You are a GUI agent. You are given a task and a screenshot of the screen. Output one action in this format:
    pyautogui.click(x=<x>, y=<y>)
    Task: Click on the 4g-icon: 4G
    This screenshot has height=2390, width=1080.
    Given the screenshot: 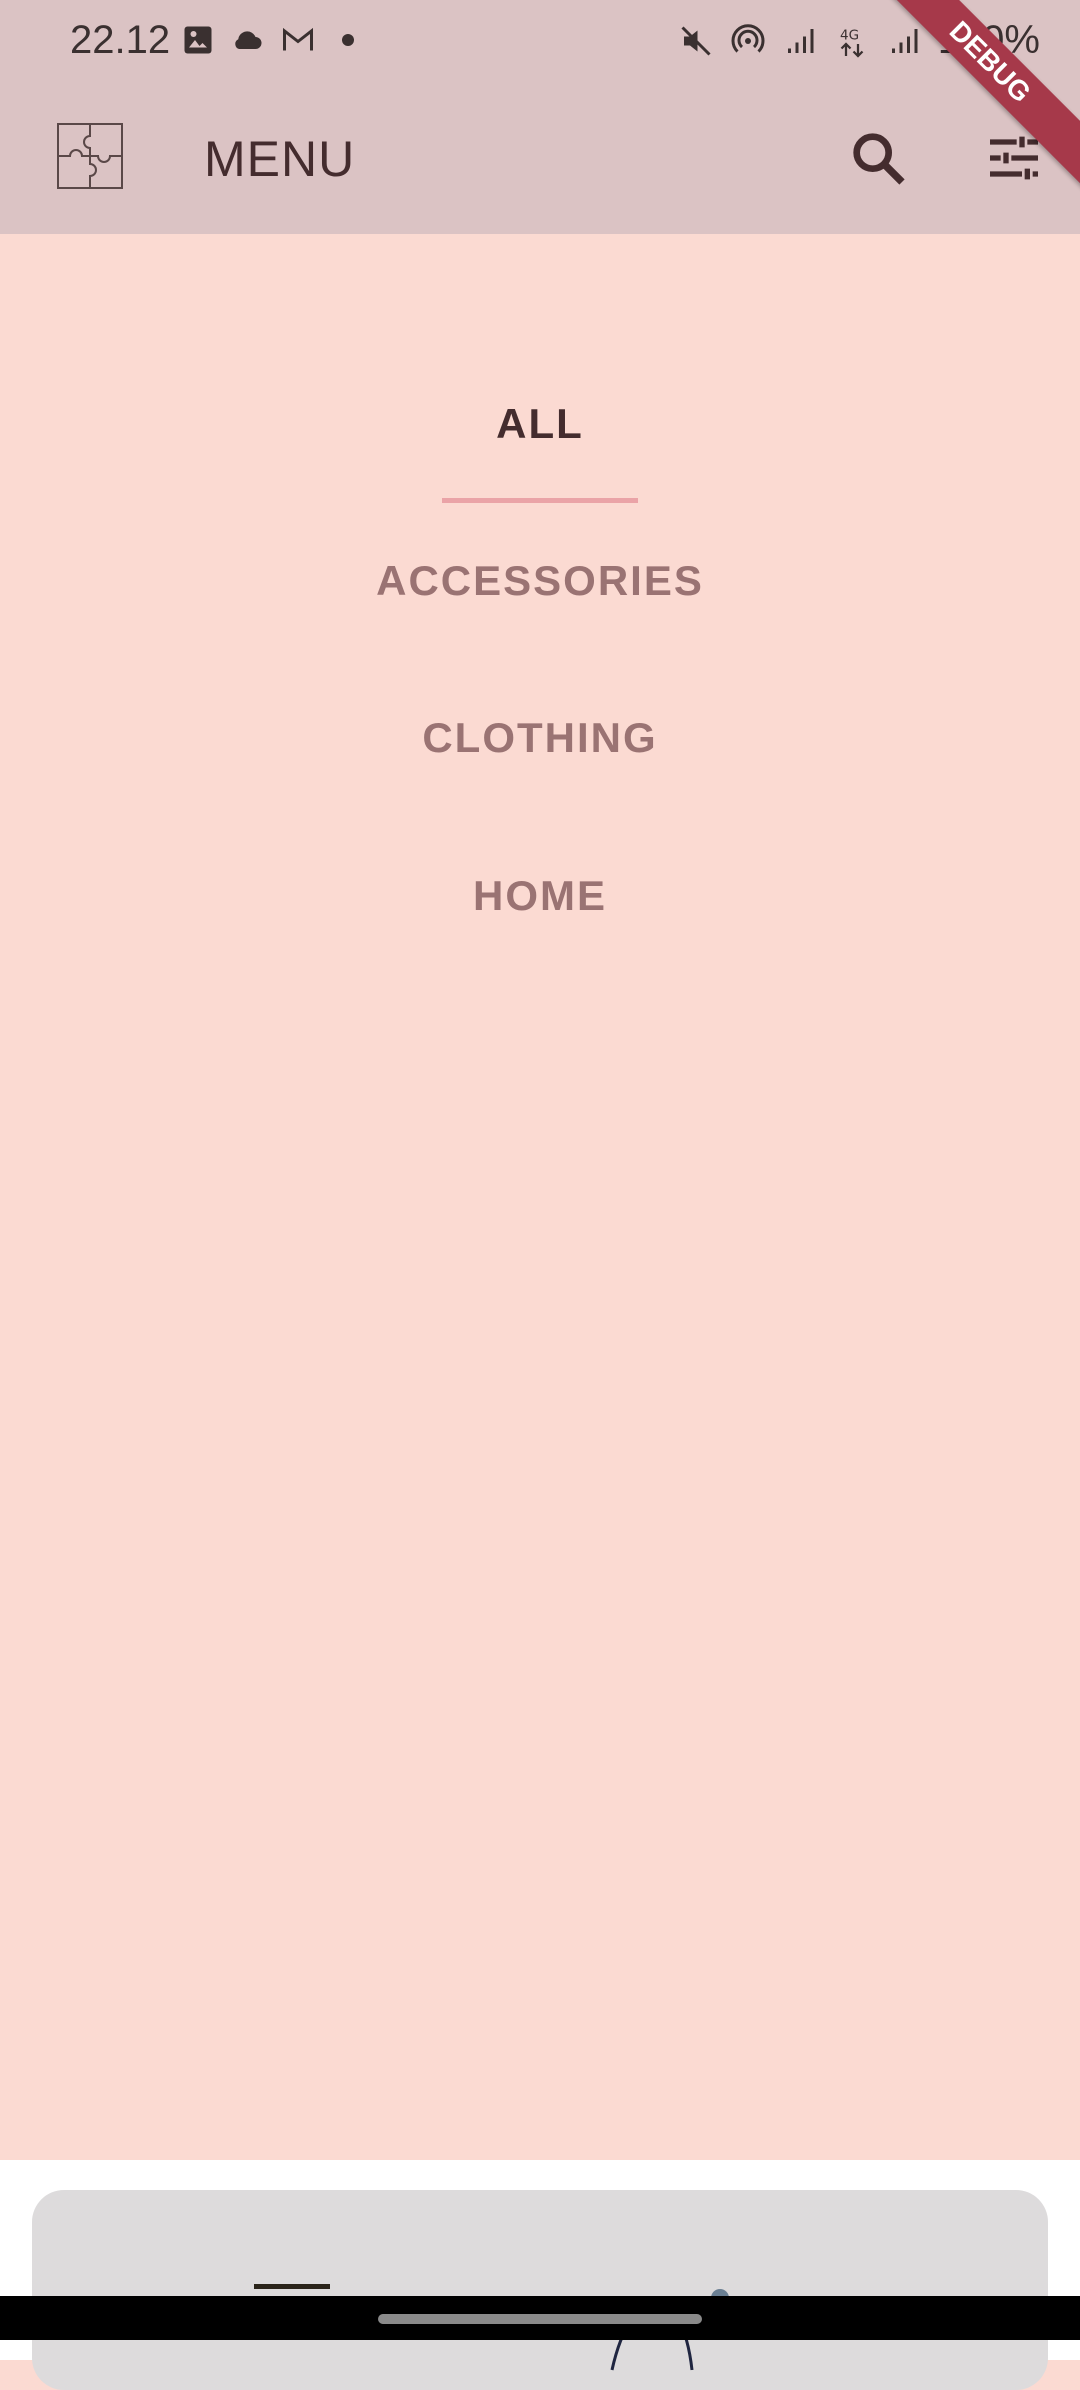 What is the action you would take?
    pyautogui.click(x=851, y=42)
    